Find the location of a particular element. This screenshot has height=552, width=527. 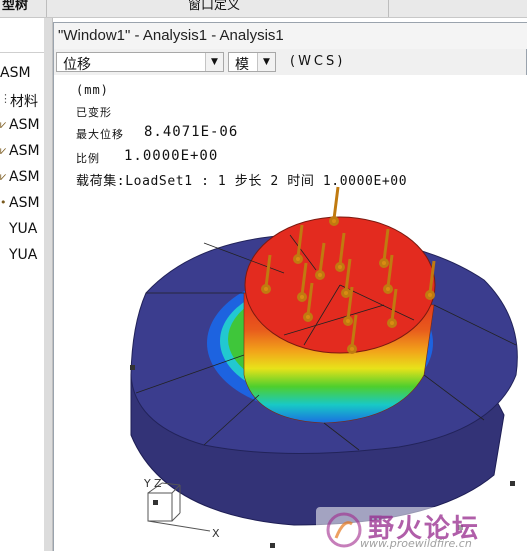

window-title-bar: "Window1" - Analysis1 - Analysis1 is located at coordinates (290, 36).